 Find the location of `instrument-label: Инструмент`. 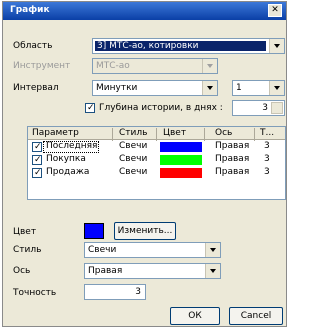

instrument-label: Инструмент is located at coordinates (42, 66).